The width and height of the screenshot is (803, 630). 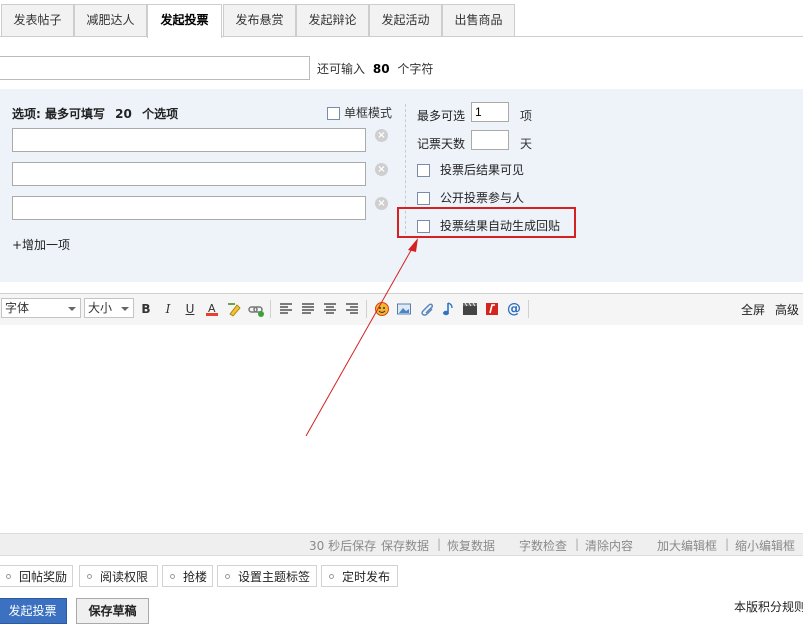 What do you see at coordinates (765, 545) in the screenshot?
I see `shrink-editor-link: 缩小编辑框` at bounding box center [765, 545].